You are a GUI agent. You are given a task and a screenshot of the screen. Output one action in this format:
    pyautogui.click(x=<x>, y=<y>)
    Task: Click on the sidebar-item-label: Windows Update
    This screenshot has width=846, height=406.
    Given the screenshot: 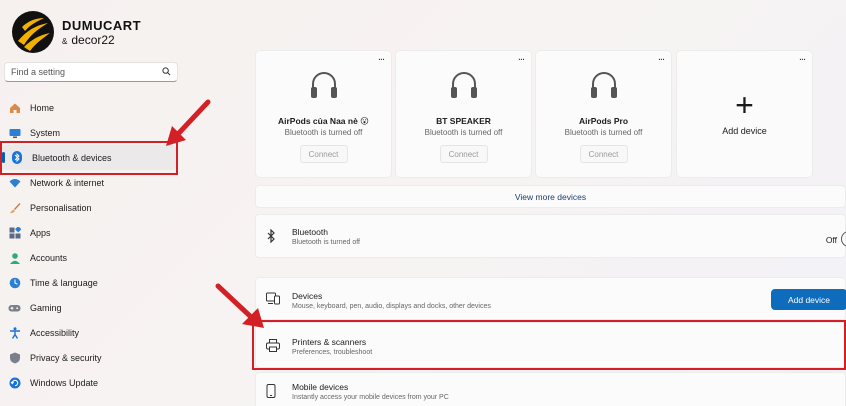 What is the action you would take?
    pyautogui.click(x=64, y=382)
    